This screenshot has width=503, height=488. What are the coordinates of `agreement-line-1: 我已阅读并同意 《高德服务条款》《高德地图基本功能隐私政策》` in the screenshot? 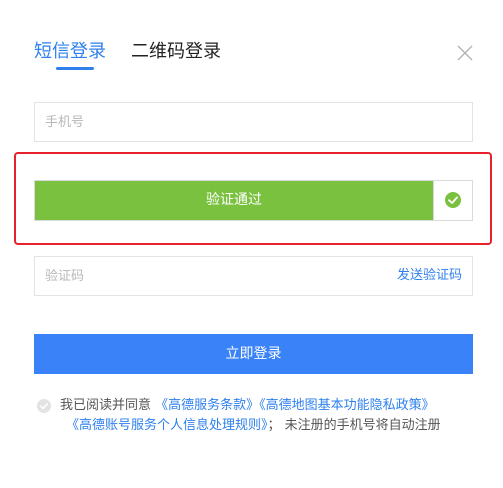 It's located at (247, 406).